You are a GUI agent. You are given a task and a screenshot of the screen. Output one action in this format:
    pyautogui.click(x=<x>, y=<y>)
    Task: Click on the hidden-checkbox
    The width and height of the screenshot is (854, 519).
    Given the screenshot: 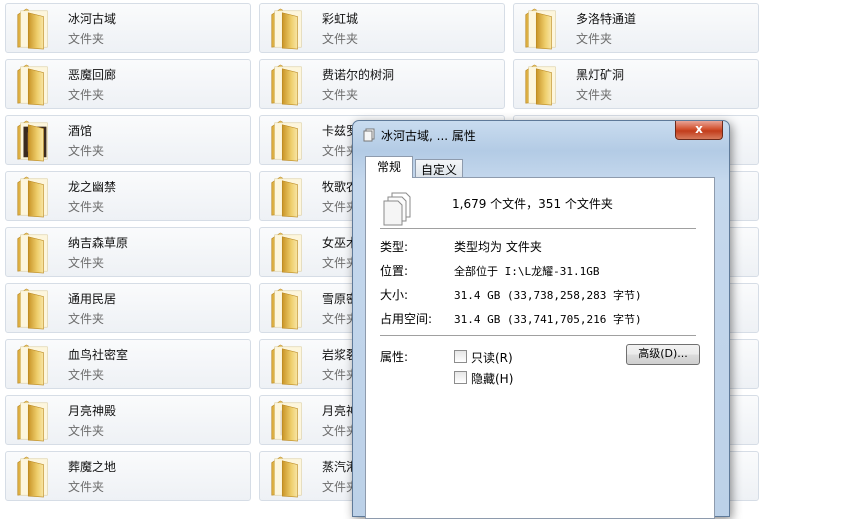 What is the action you would take?
    pyautogui.click(x=460, y=377)
    